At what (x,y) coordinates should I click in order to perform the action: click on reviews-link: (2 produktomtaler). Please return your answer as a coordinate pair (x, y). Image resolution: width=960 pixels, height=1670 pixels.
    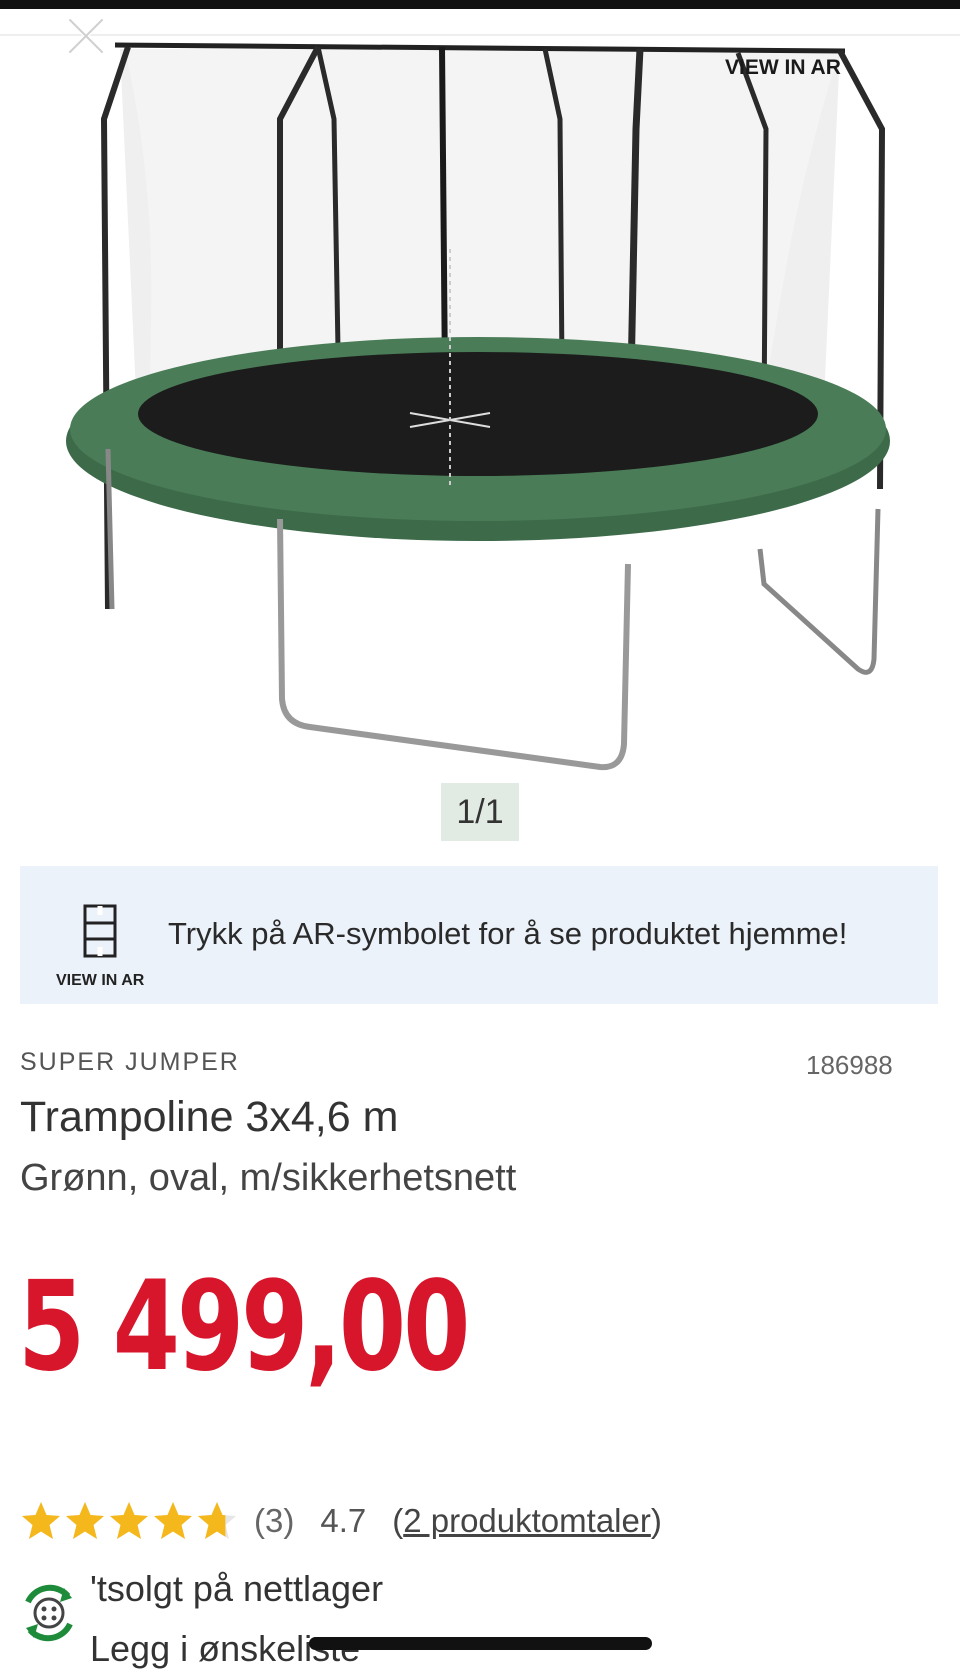
    Looking at the image, I should click on (527, 1521).